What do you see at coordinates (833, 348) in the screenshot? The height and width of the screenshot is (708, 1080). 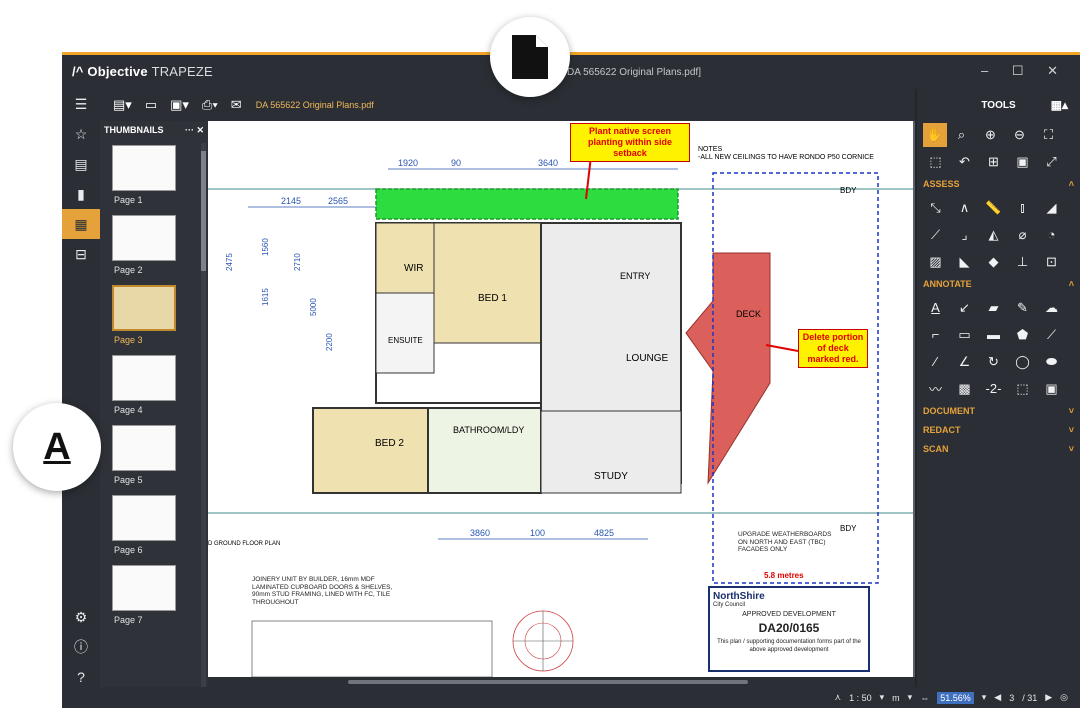 I see `deck-callout: Delete portion of deck marked red.` at bounding box center [833, 348].